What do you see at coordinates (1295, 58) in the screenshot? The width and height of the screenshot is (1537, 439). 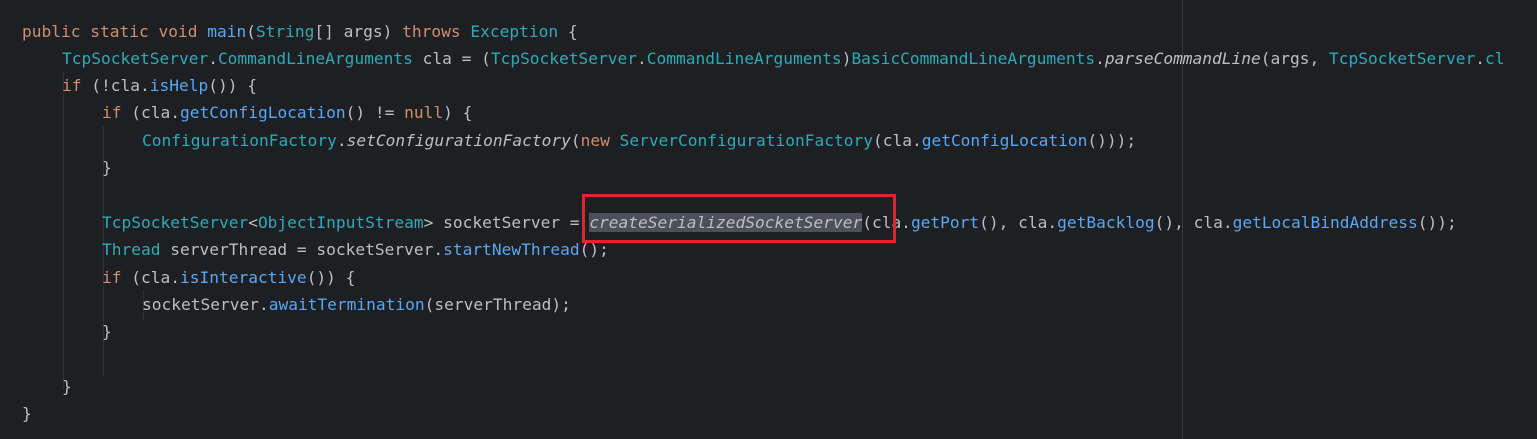 I see `args: (args,` at bounding box center [1295, 58].